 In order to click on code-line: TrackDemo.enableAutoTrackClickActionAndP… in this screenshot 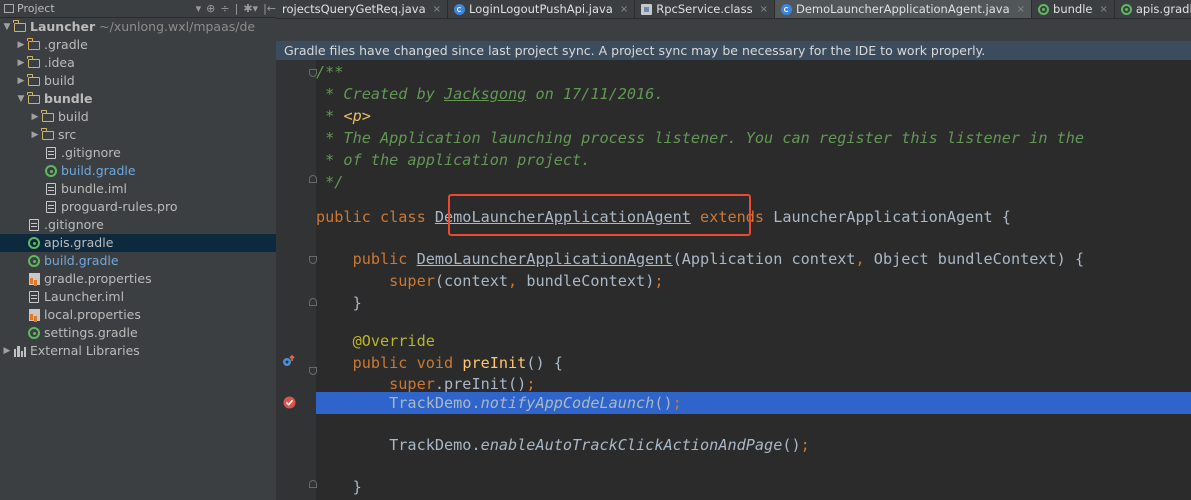, I will do `click(753, 445)`.